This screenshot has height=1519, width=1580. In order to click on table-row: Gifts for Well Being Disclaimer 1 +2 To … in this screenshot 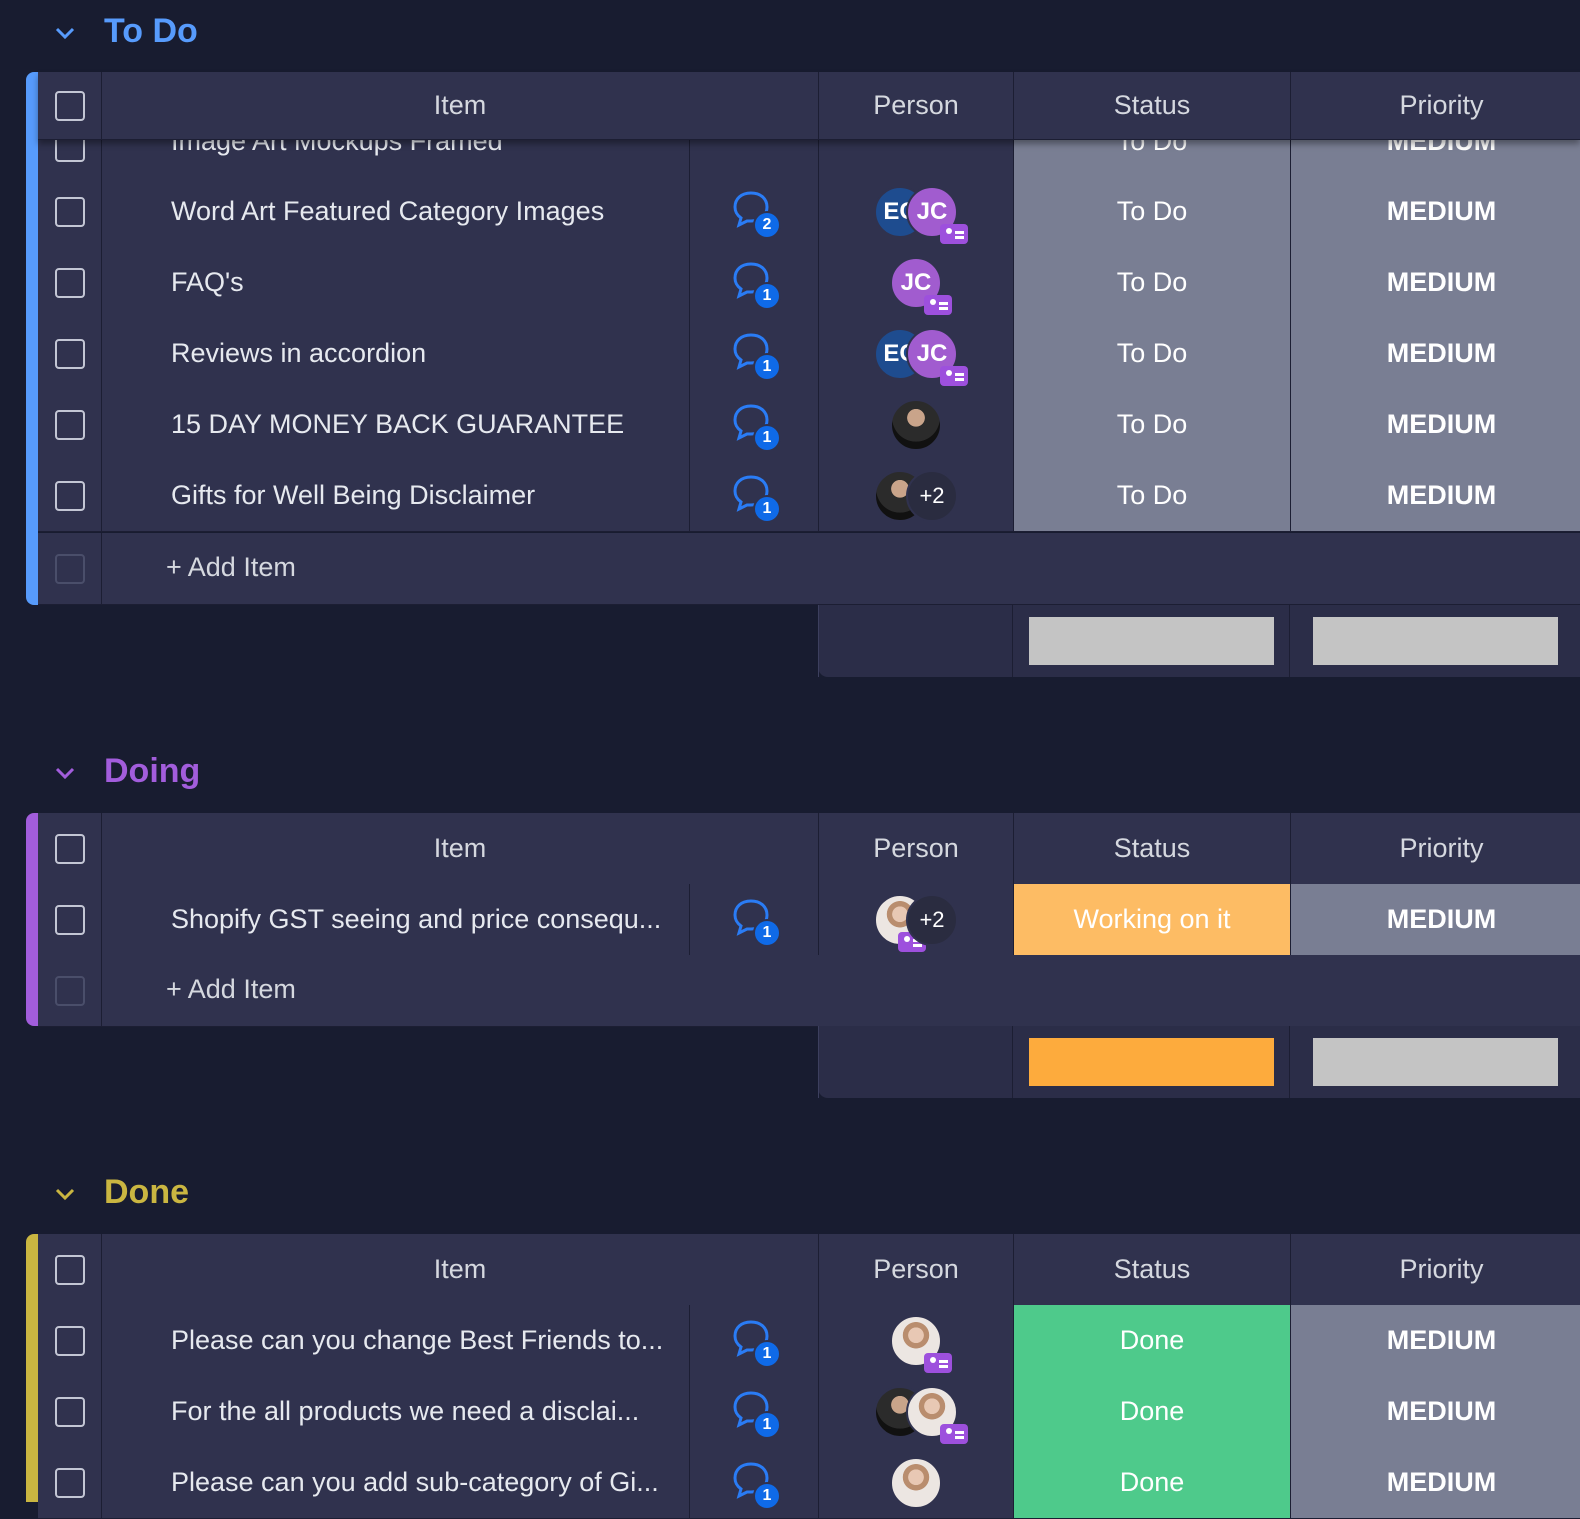, I will do `click(809, 496)`.